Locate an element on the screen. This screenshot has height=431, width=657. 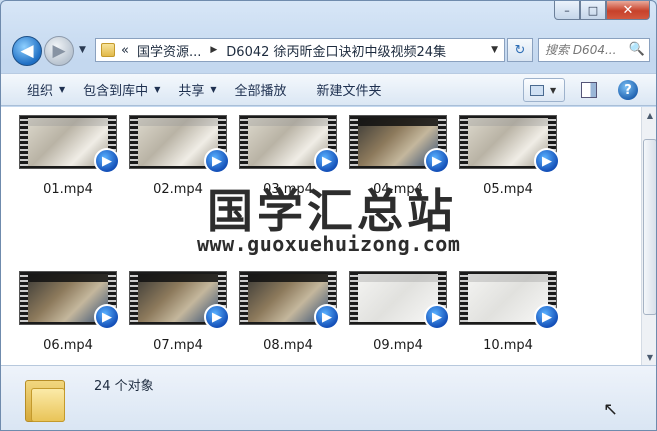
search-input is located at coordinates (586, 50).